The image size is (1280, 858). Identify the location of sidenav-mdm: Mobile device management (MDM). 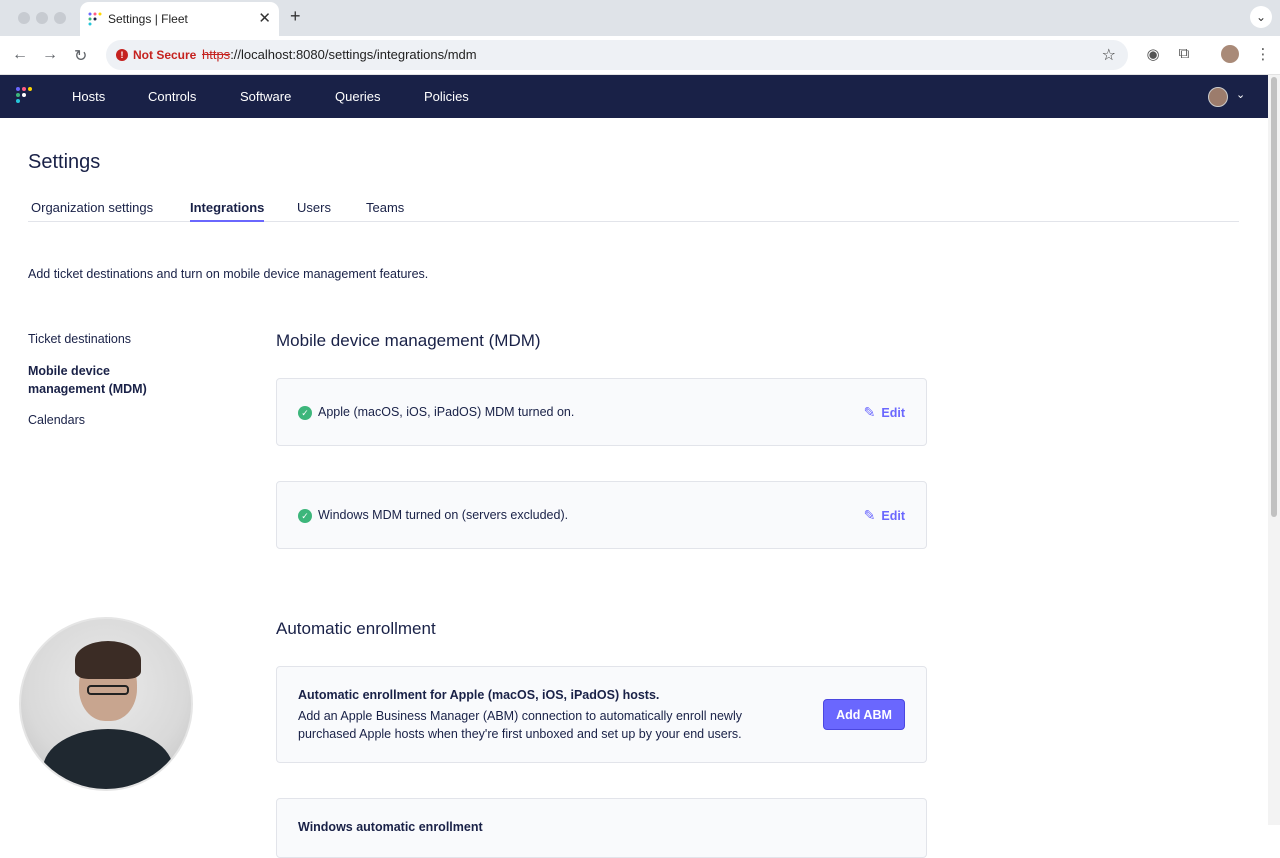
(98, 380).